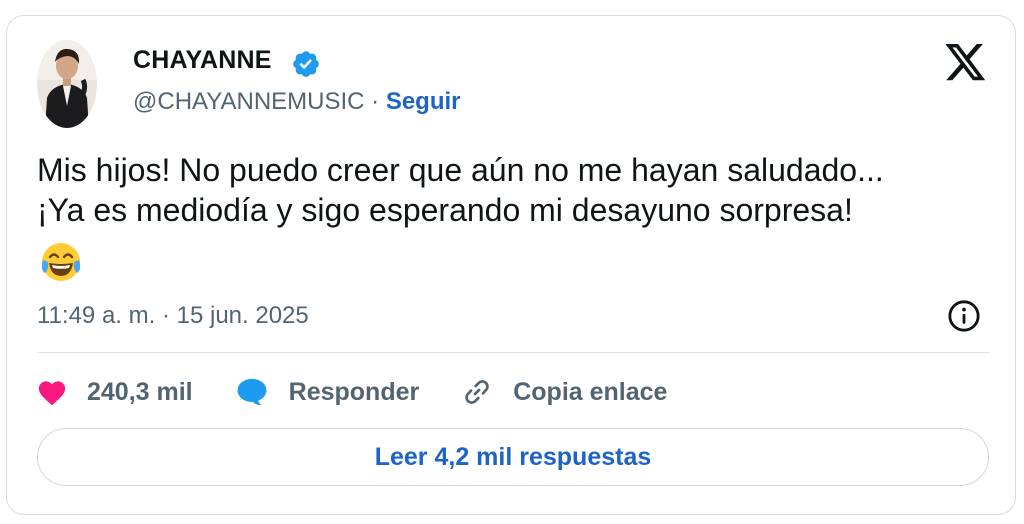  Describe the element at coordinates (249, 101) in the screenshot. I see `user-handle: @CHAYANNEMUSIC` at that location.